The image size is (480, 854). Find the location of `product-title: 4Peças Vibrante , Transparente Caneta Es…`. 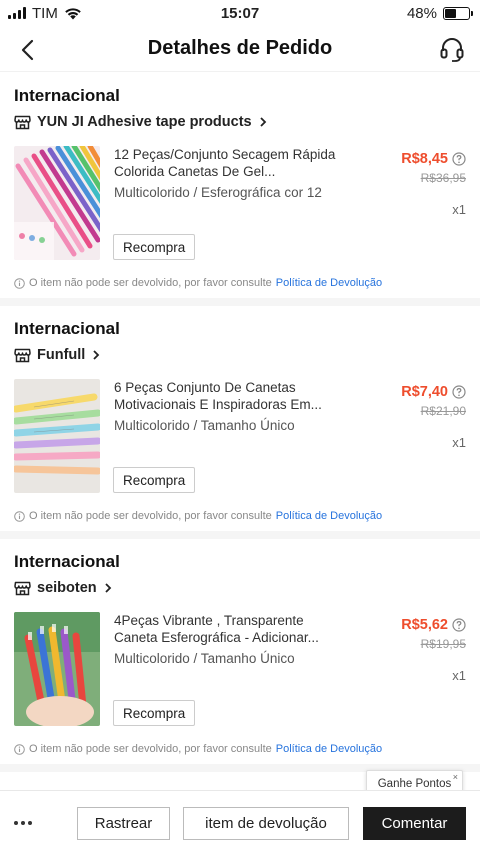

product-title: 4Peças Vibrante , Transparente Caneta Es… is located at coordinates (216, 629).